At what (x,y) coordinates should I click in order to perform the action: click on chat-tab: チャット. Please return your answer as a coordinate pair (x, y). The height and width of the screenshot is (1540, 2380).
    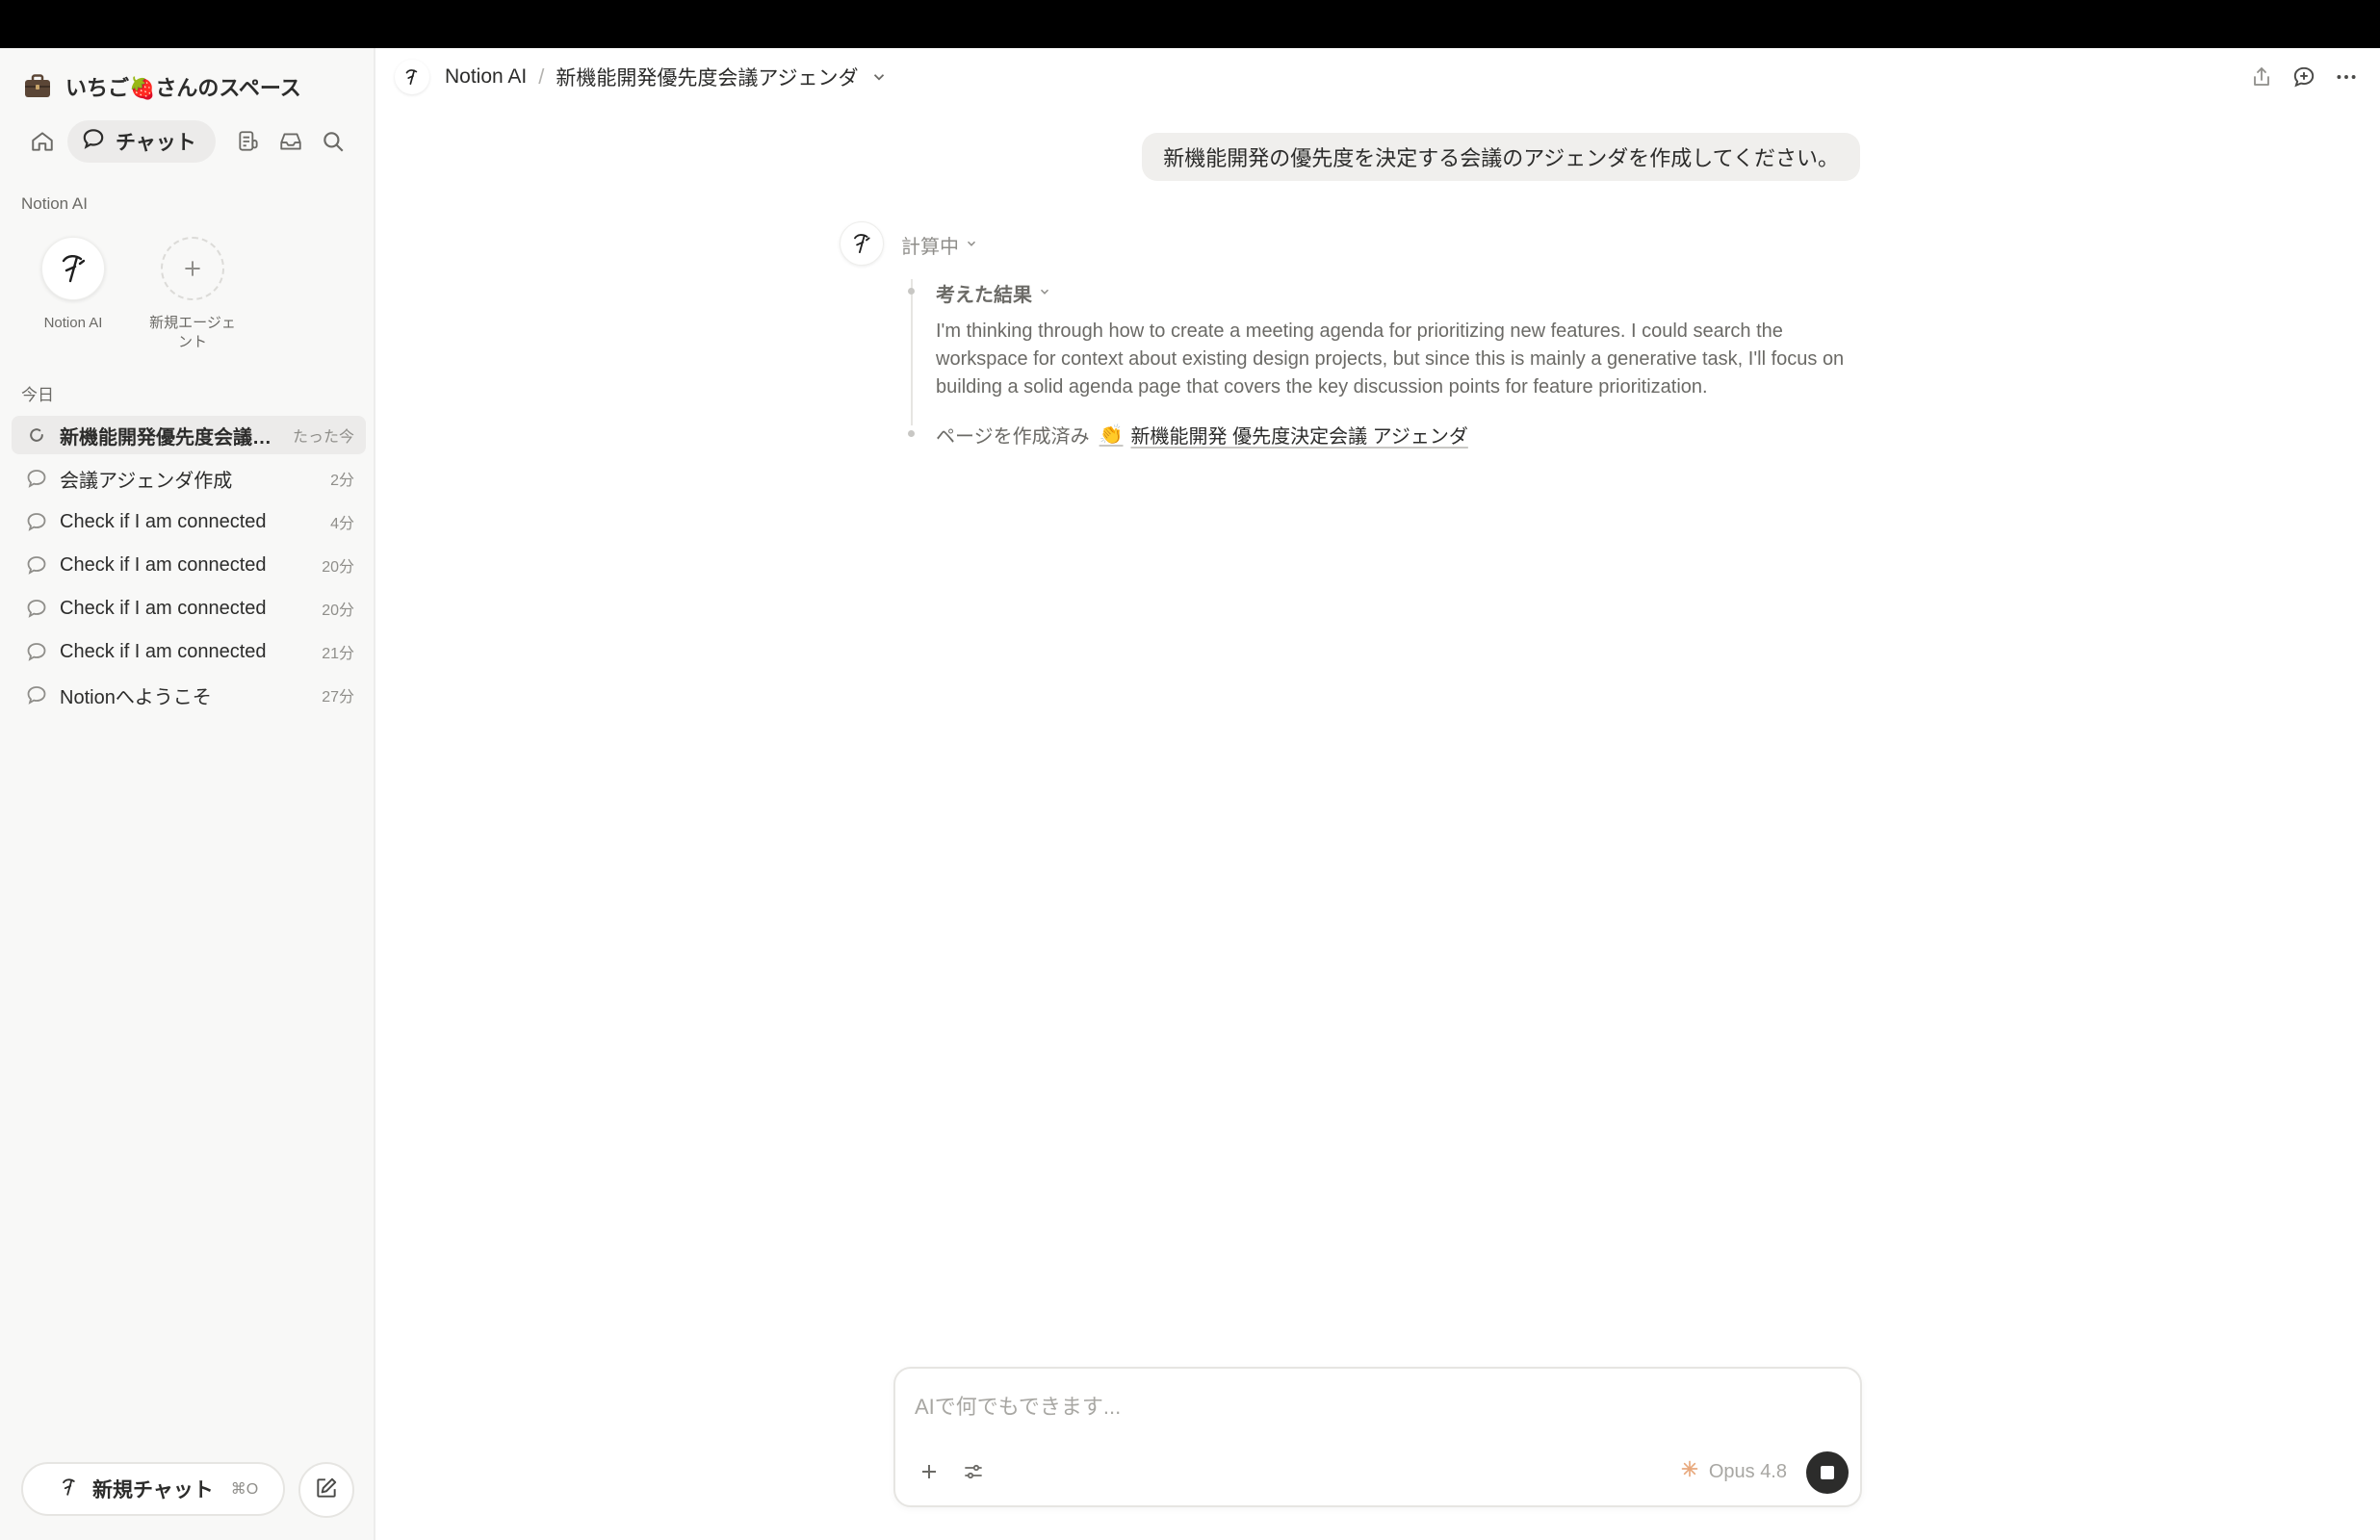
    Looking at the image, I should click on (142, 141).